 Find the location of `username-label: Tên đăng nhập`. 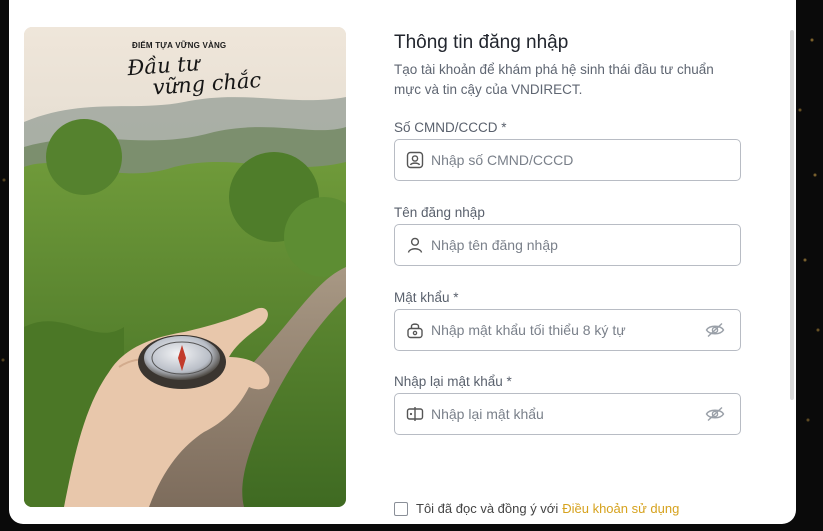

username-label: Tên đăng nhập is located at coordinates (439, 212).